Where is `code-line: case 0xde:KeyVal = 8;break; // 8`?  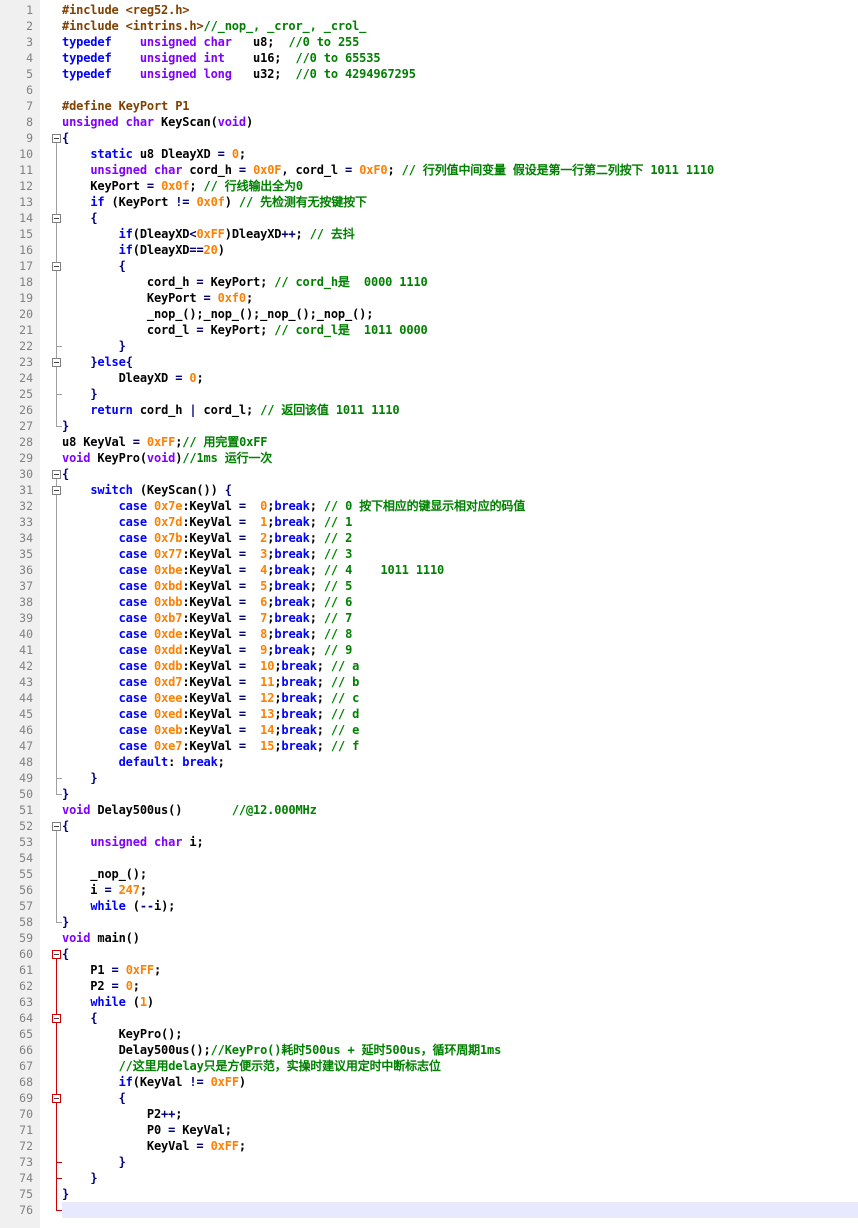 code-line: case 0xde:KeyVal = 8;break; // 8 is located at coordinates (460, 634).